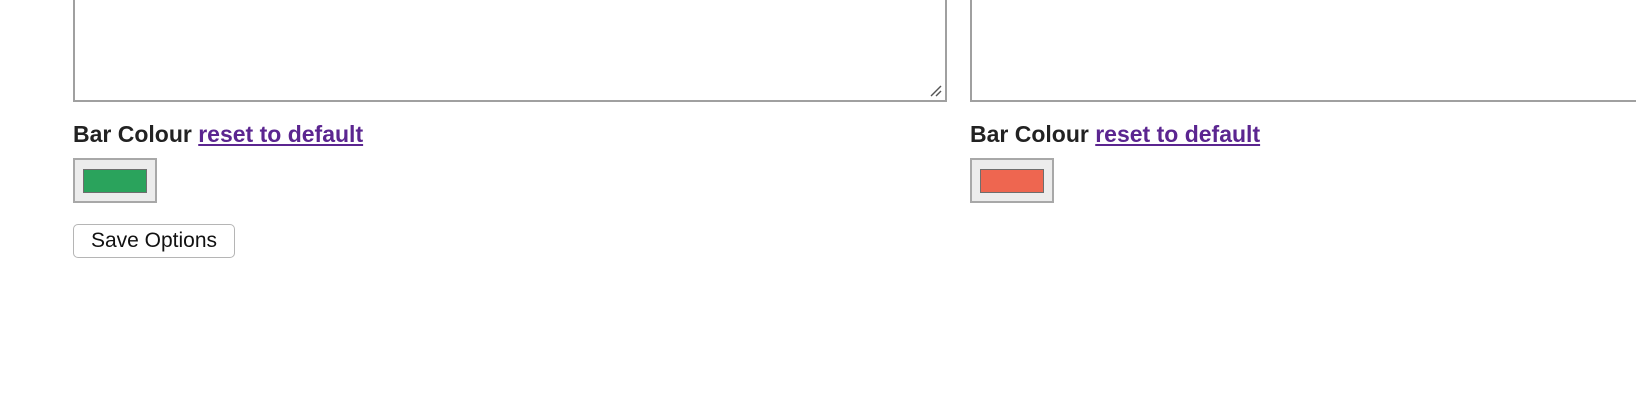 The height and width of the screenshot is (412, 1636). Describe the element at coordinates (936, 91) in the screenshot. I see `resize-handle-icon` at that location.